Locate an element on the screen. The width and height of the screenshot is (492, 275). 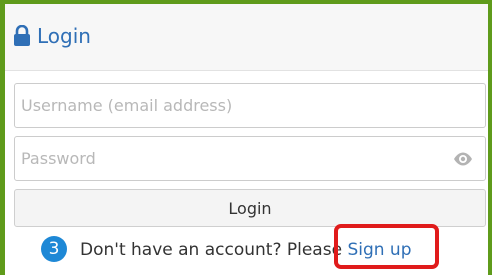
username-input is located at coordinates (250, 105).